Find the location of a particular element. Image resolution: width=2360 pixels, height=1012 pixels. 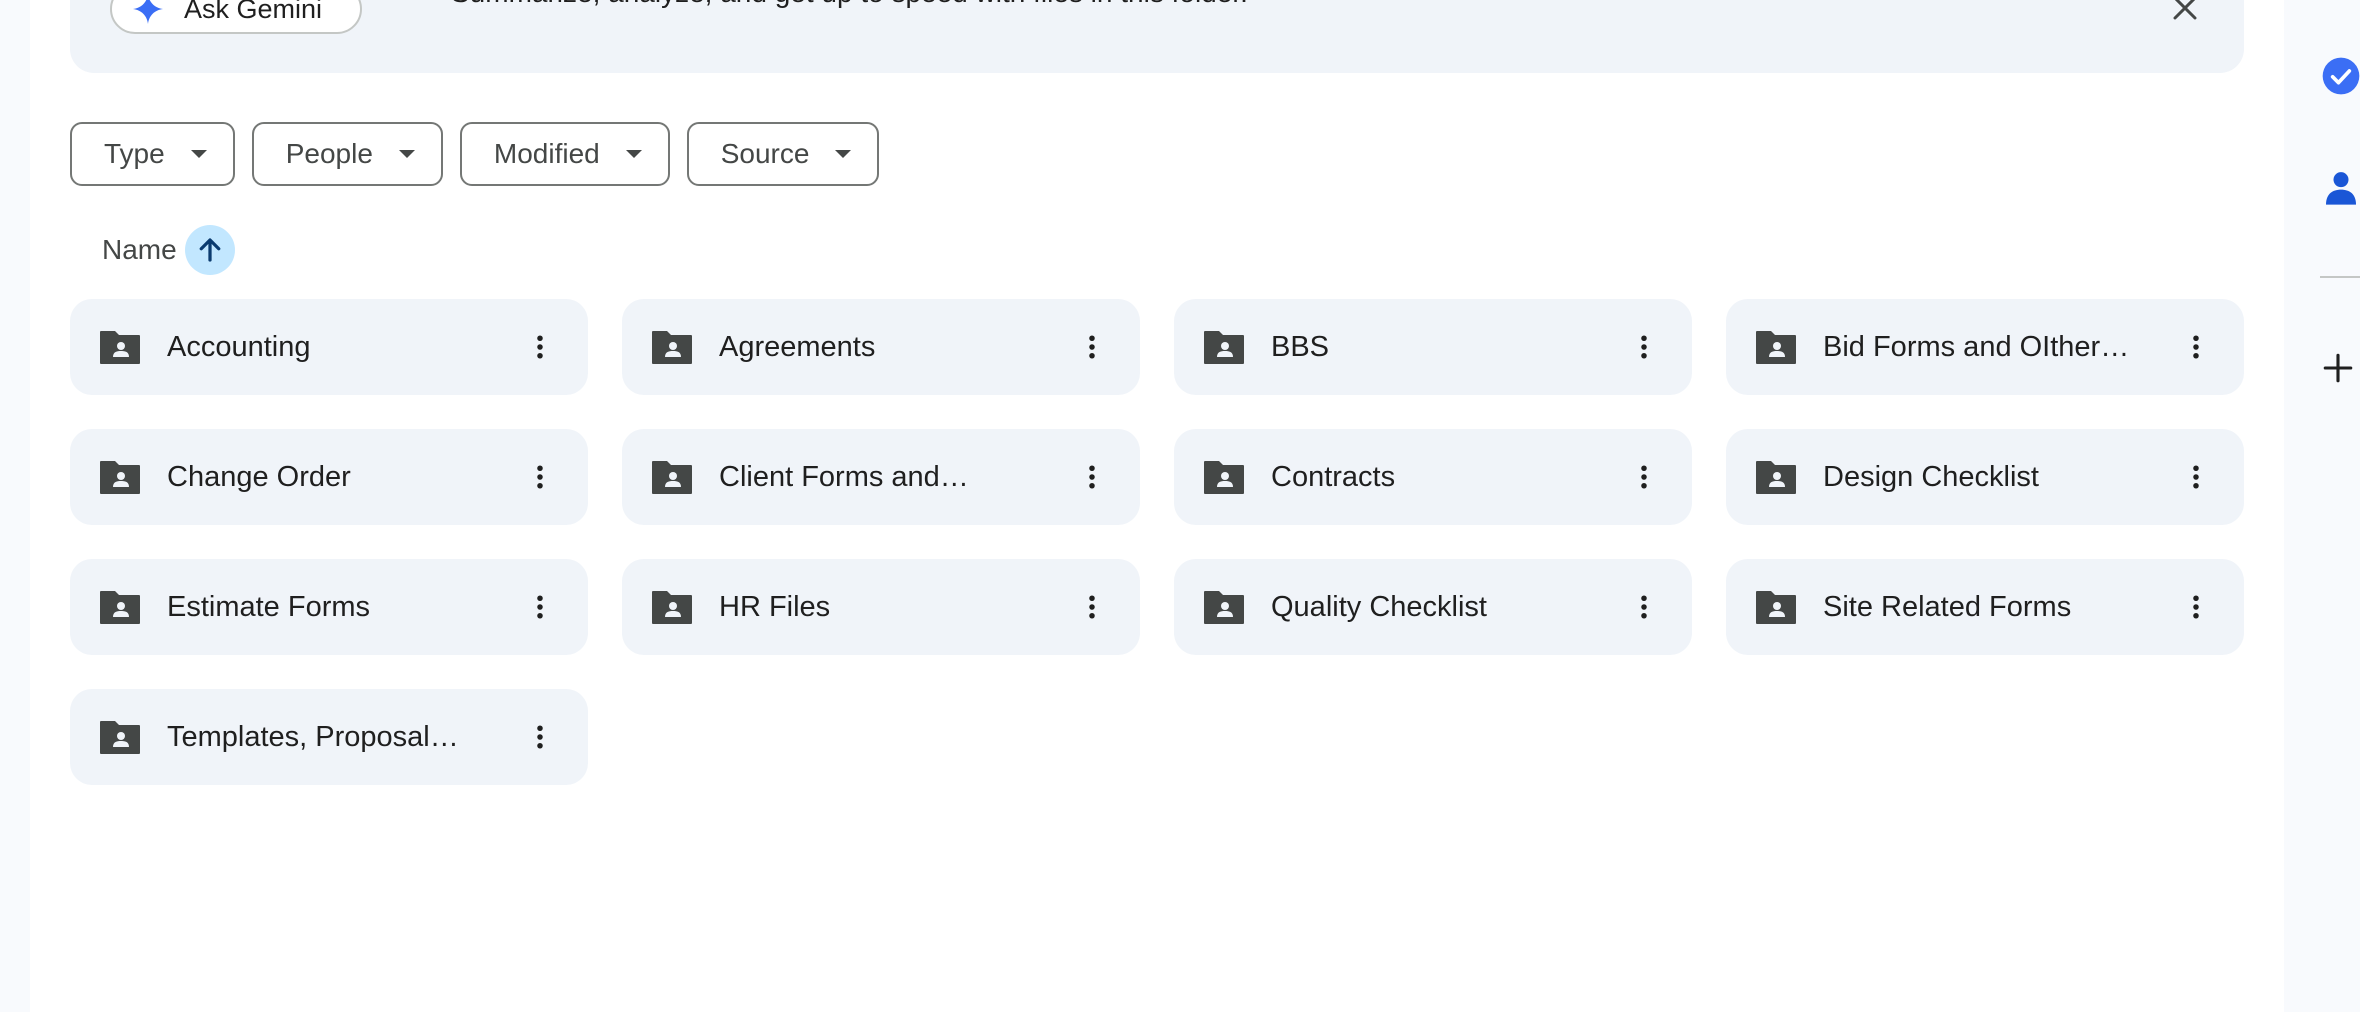

filter-type-label: Type is located at coordinates (134, 153).